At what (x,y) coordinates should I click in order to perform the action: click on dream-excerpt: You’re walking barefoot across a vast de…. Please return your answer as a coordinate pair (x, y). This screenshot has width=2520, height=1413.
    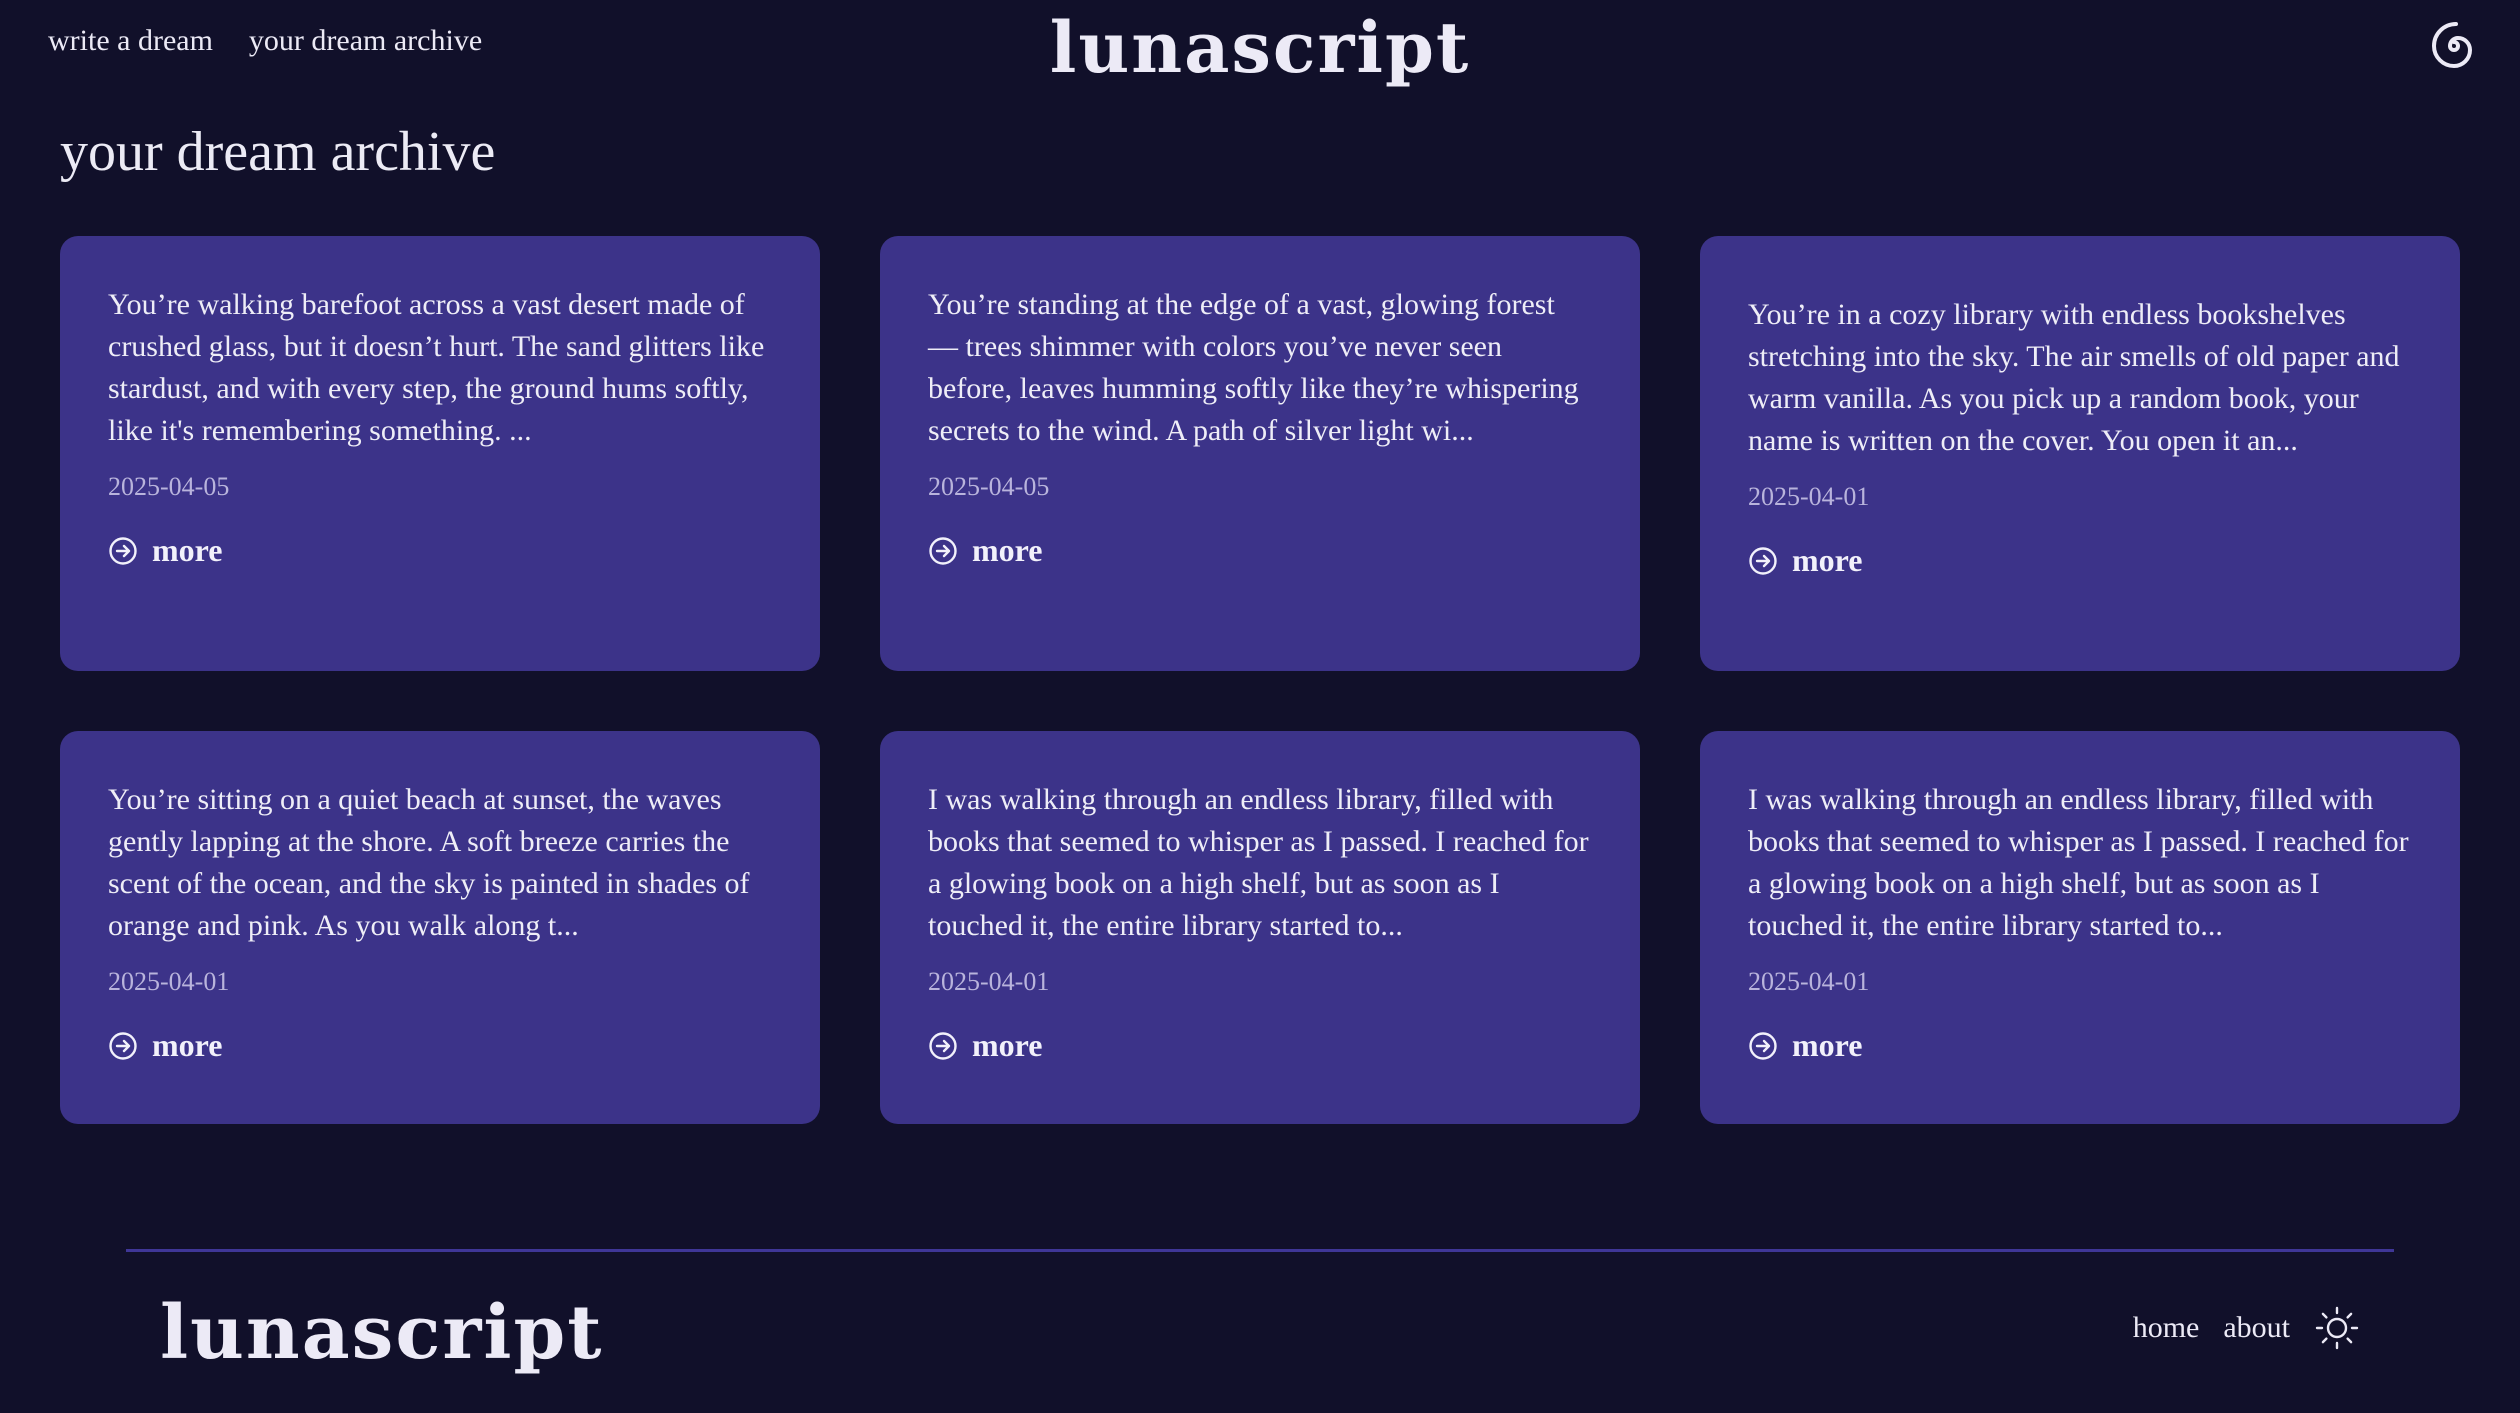
    Looking at the image, I should click on (436, 367).